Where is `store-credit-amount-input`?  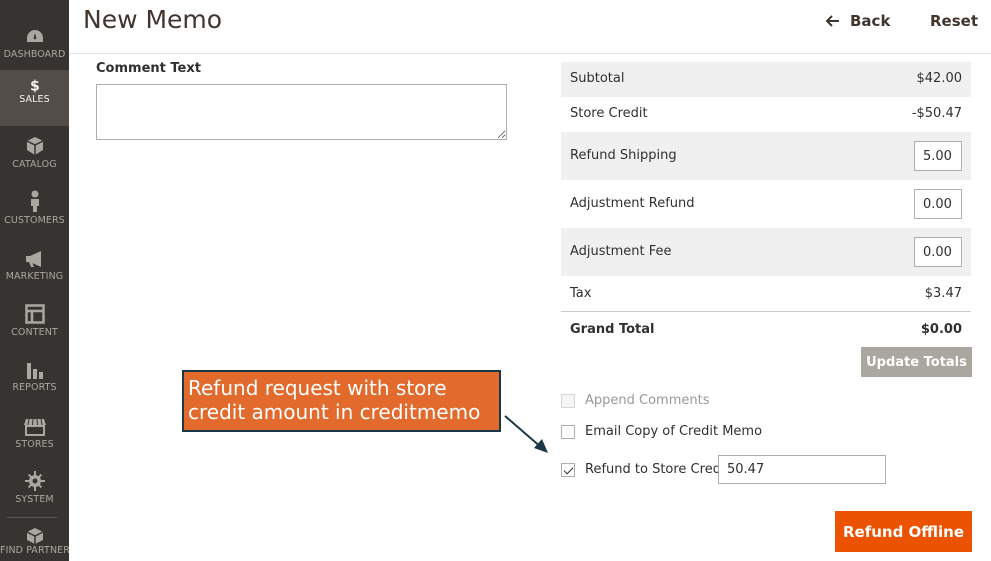 store-credit-amount-input is located at coordinates (802, 469).